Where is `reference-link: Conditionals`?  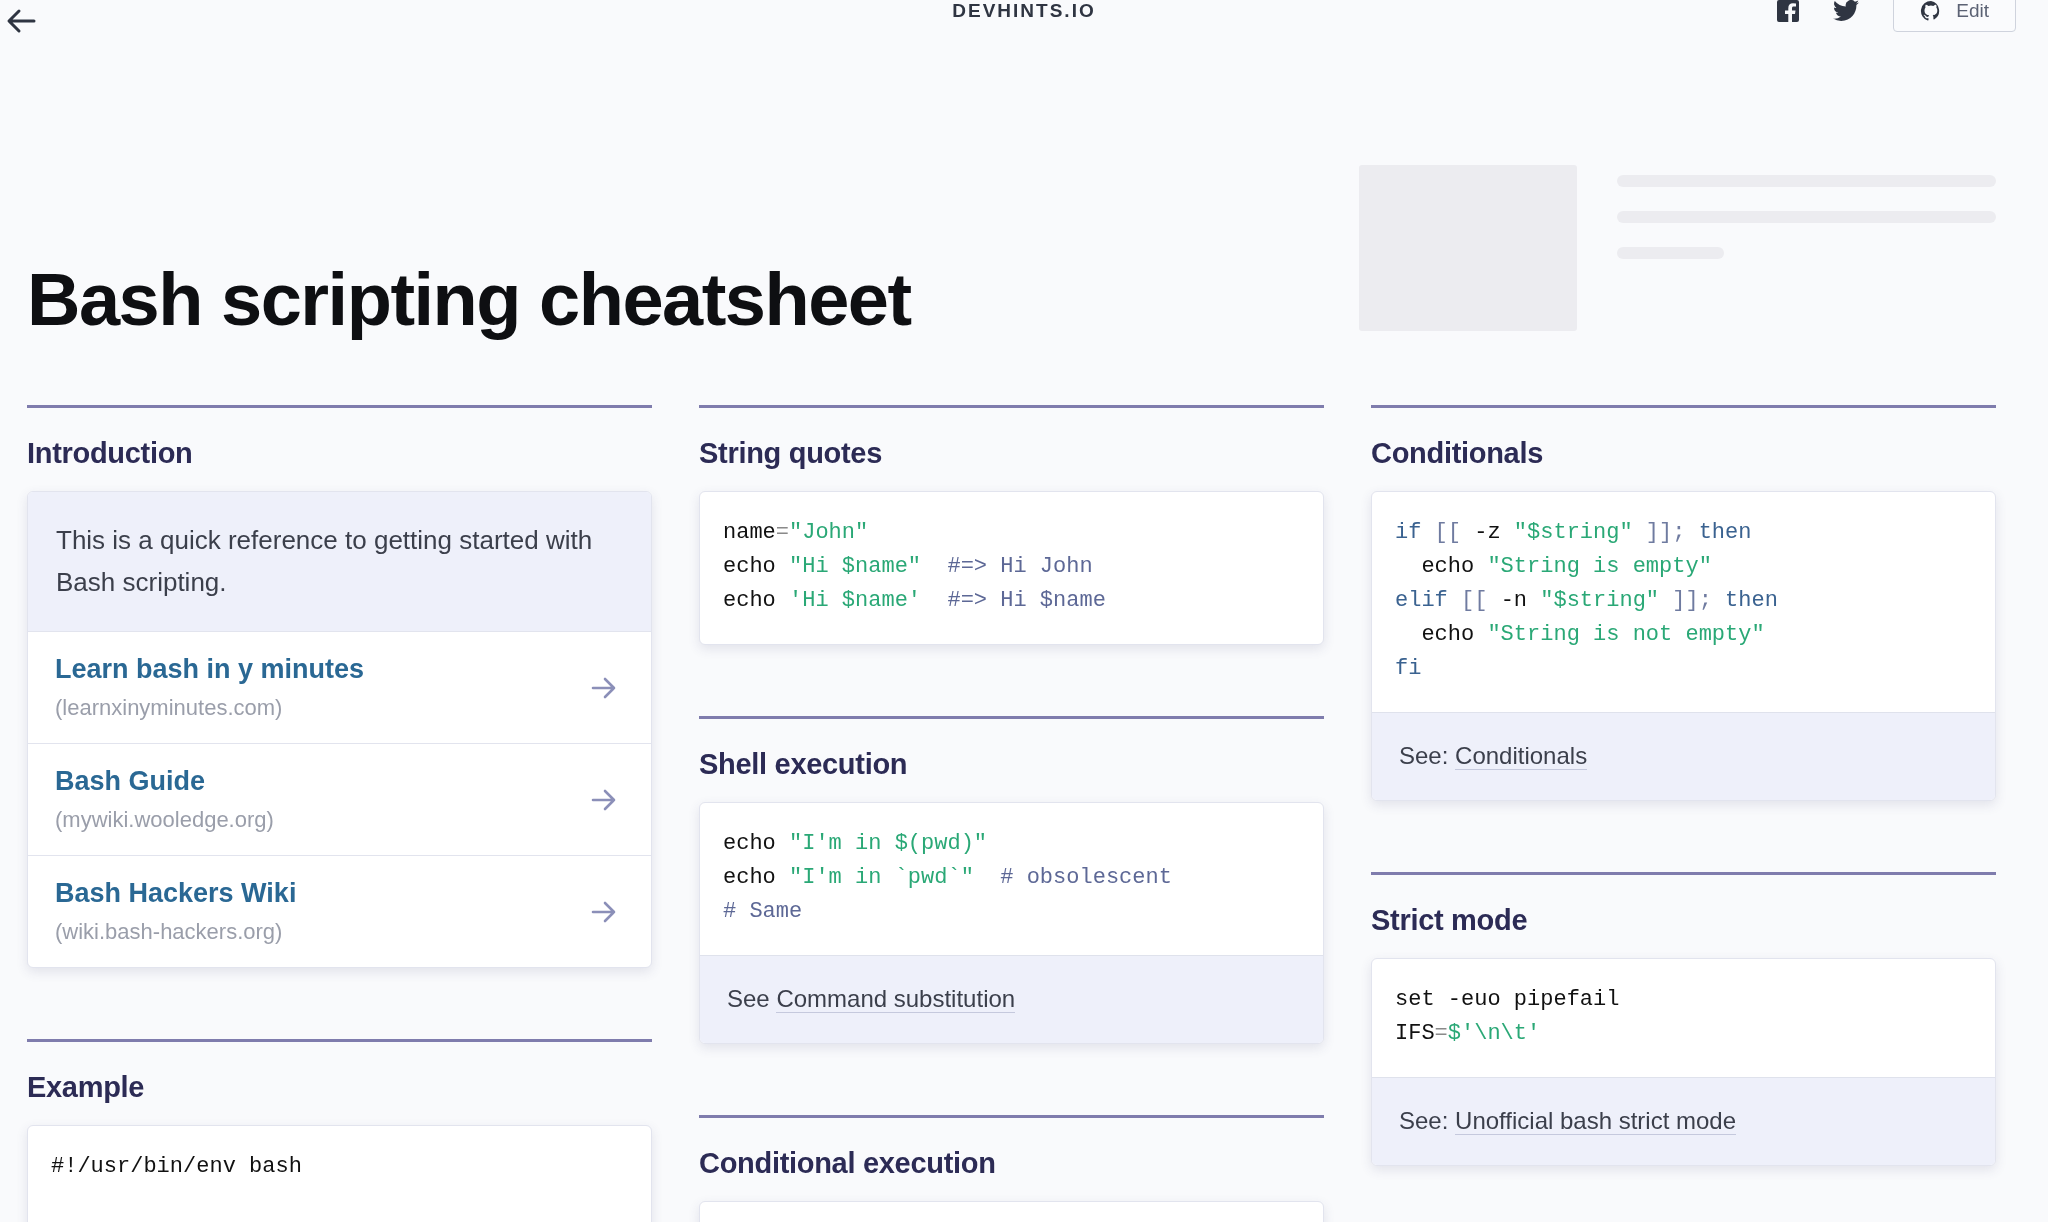
reference-link: Conditionals is located at coordinates (1521, 756).